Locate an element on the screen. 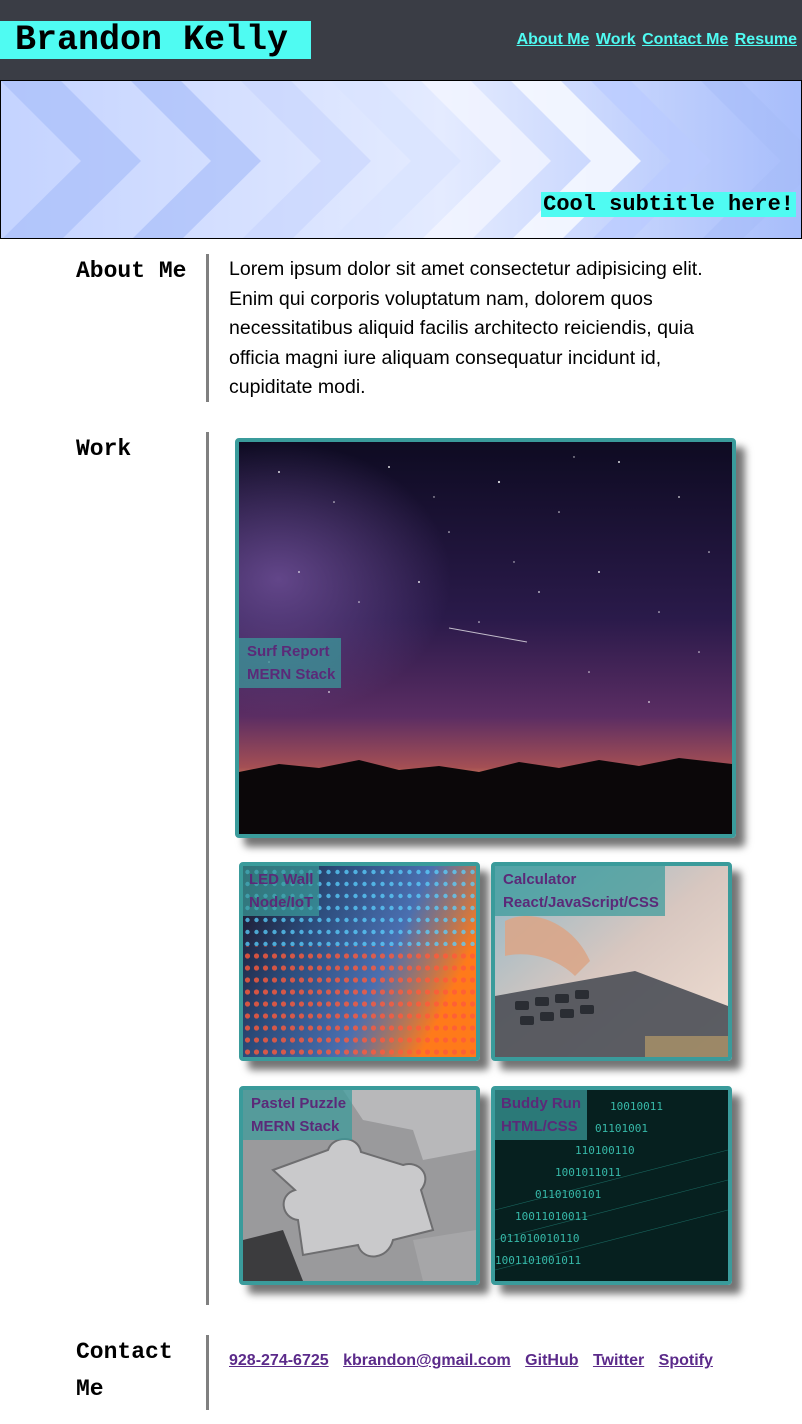 Image resolution: width=802 pixels, height=1424 pixels. svg-text: 110100110 is located at coordinates (605, 1150).